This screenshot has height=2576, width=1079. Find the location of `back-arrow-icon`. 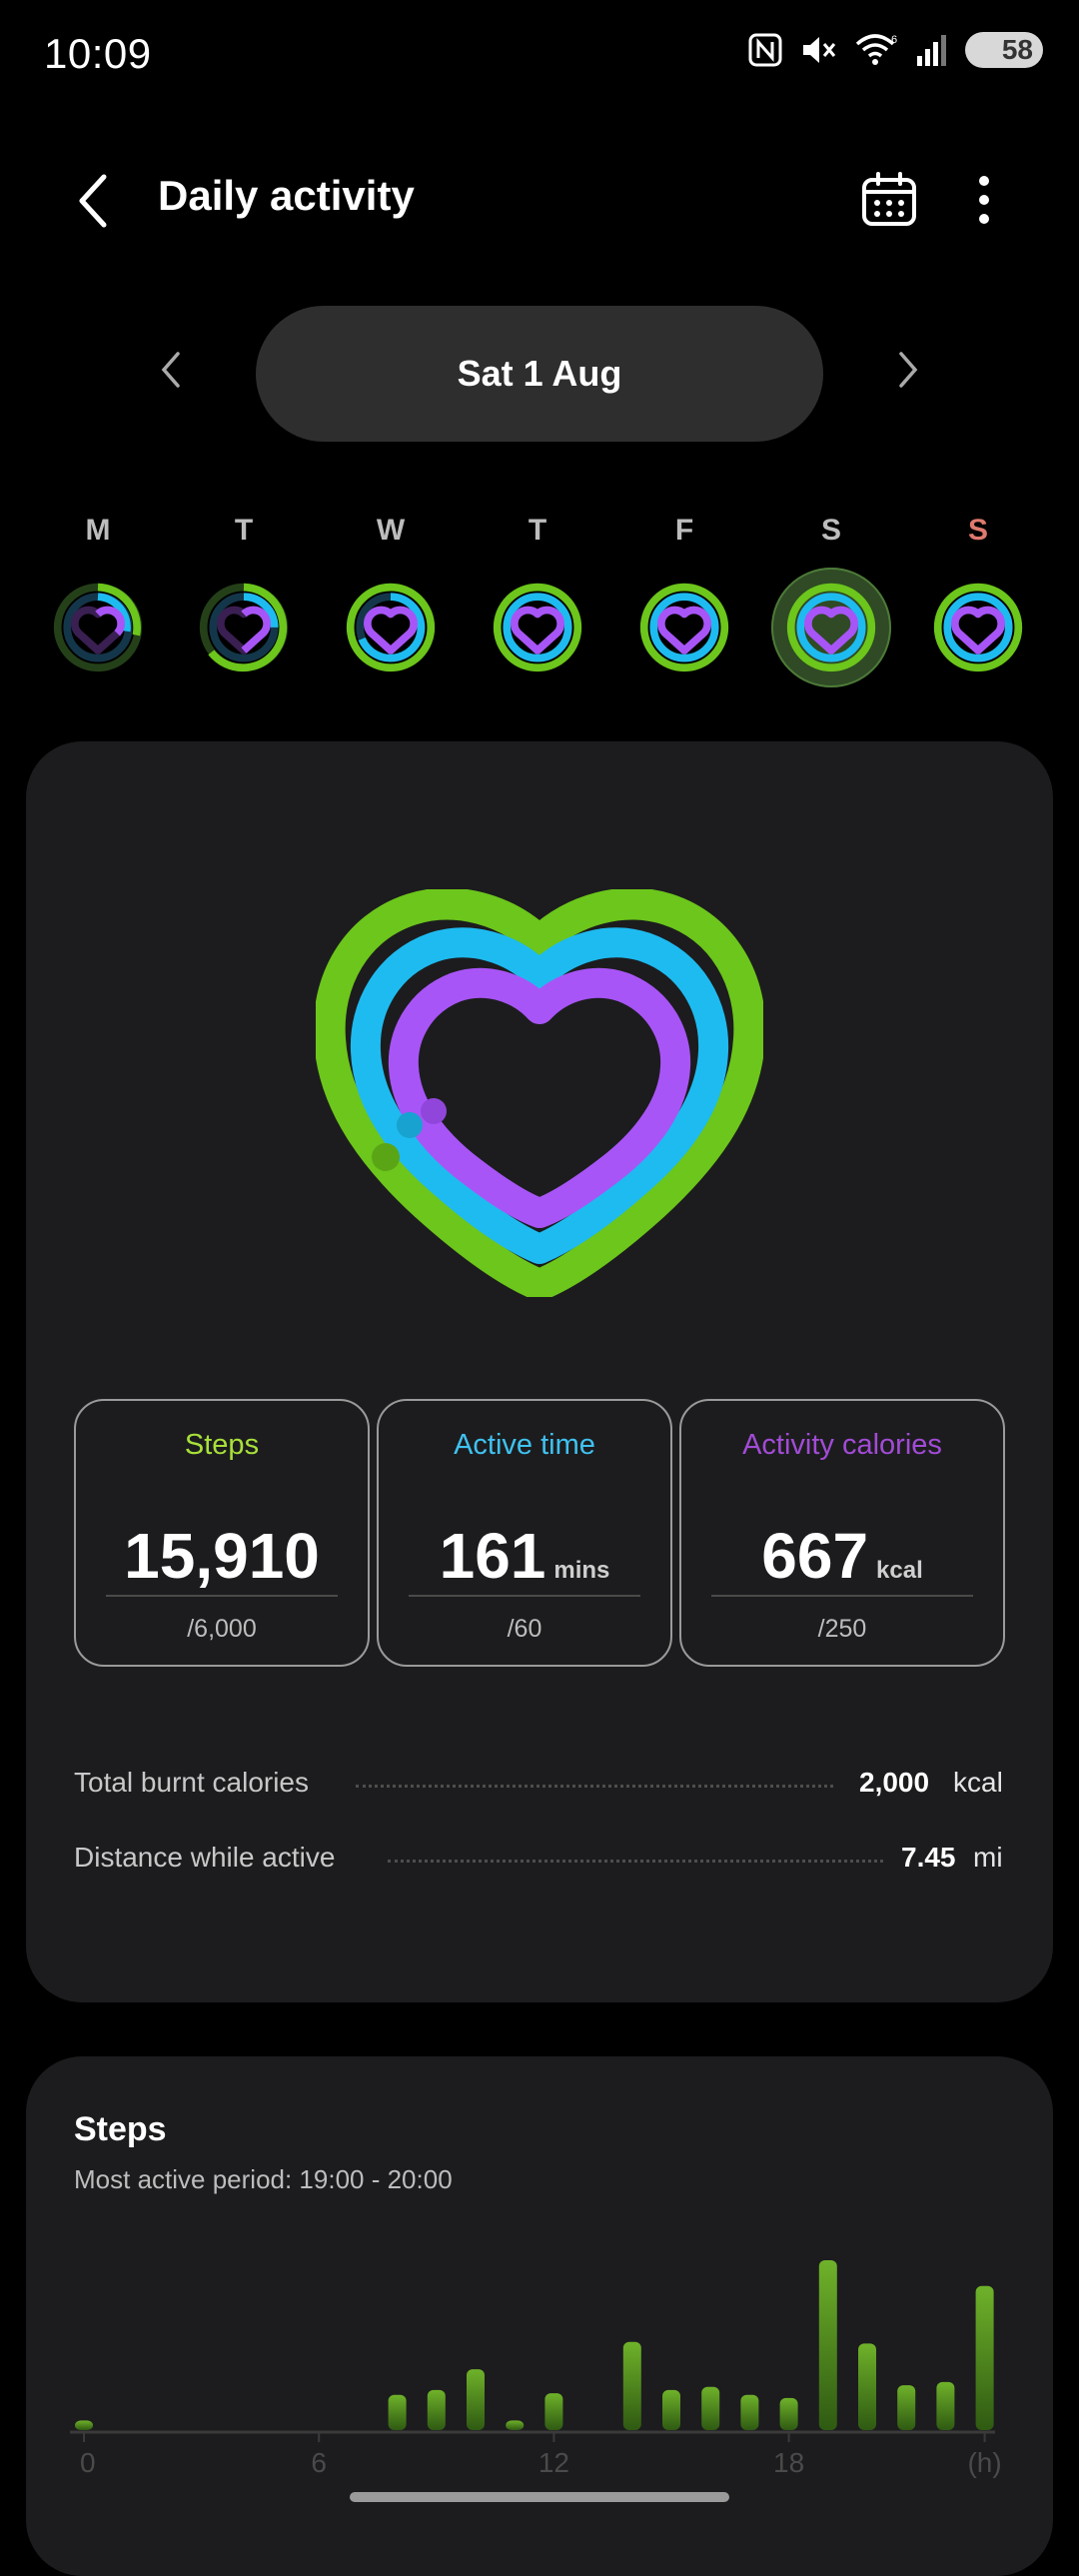

back-arrow-icon is located at coordinates (93, 201).